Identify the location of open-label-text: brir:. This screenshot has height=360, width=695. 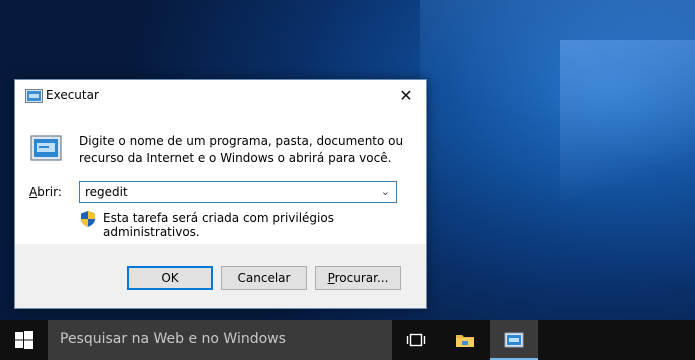
(49, 192).